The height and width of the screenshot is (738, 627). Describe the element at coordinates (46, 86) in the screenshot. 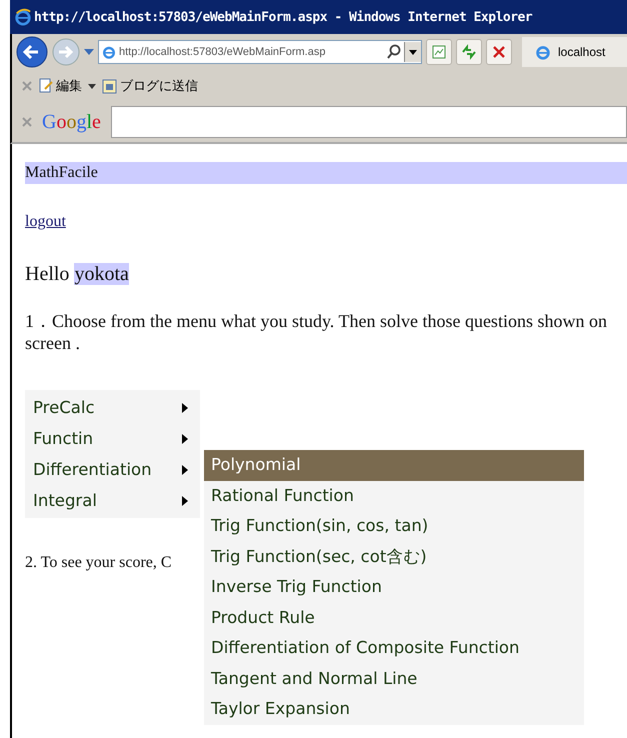

I see `pencil-page-icon` at that location.